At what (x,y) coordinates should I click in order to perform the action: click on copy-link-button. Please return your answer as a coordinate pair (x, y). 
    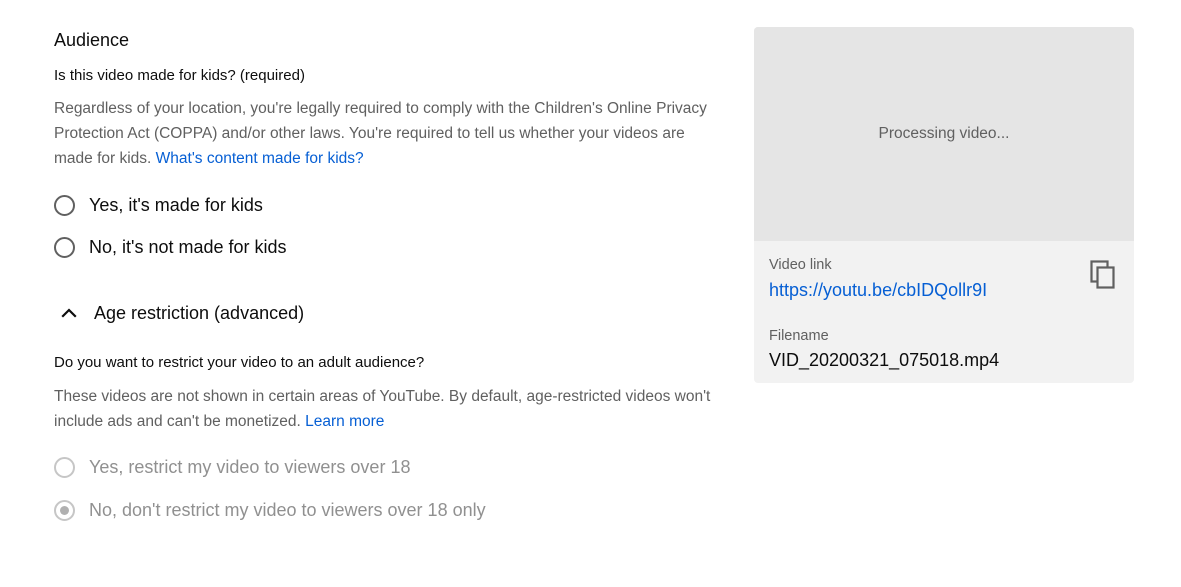
    Looking at the image, I should click on (1103, 275).